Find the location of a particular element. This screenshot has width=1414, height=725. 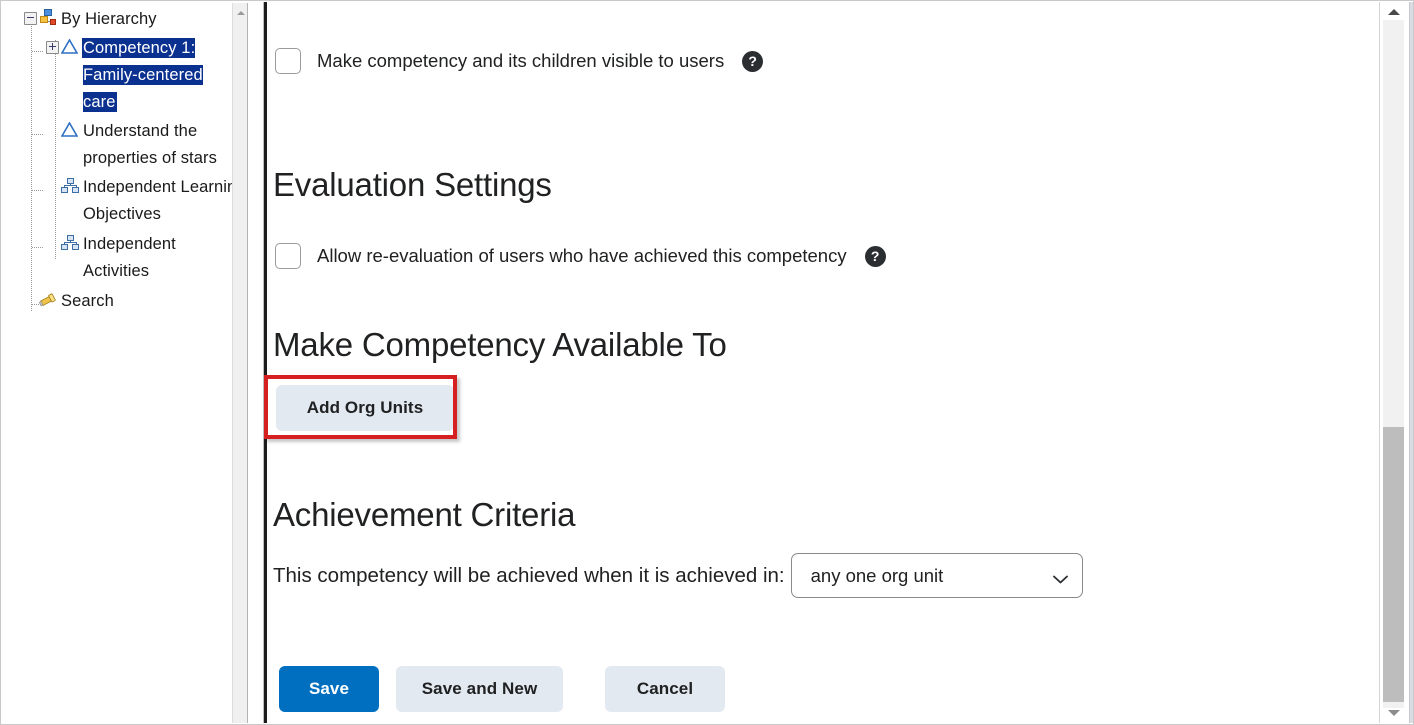

tree-node-independent-learning-objectives: Independent Learning Objectives is located at coordinates (125, 202).